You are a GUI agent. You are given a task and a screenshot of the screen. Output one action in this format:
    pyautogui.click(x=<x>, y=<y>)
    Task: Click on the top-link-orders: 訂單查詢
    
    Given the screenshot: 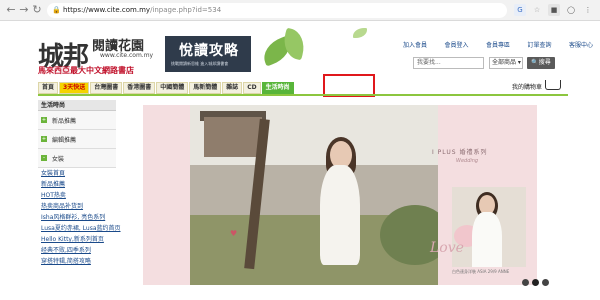 What is the action you would take?
    pyautogui.click(x=539, y=45)
    